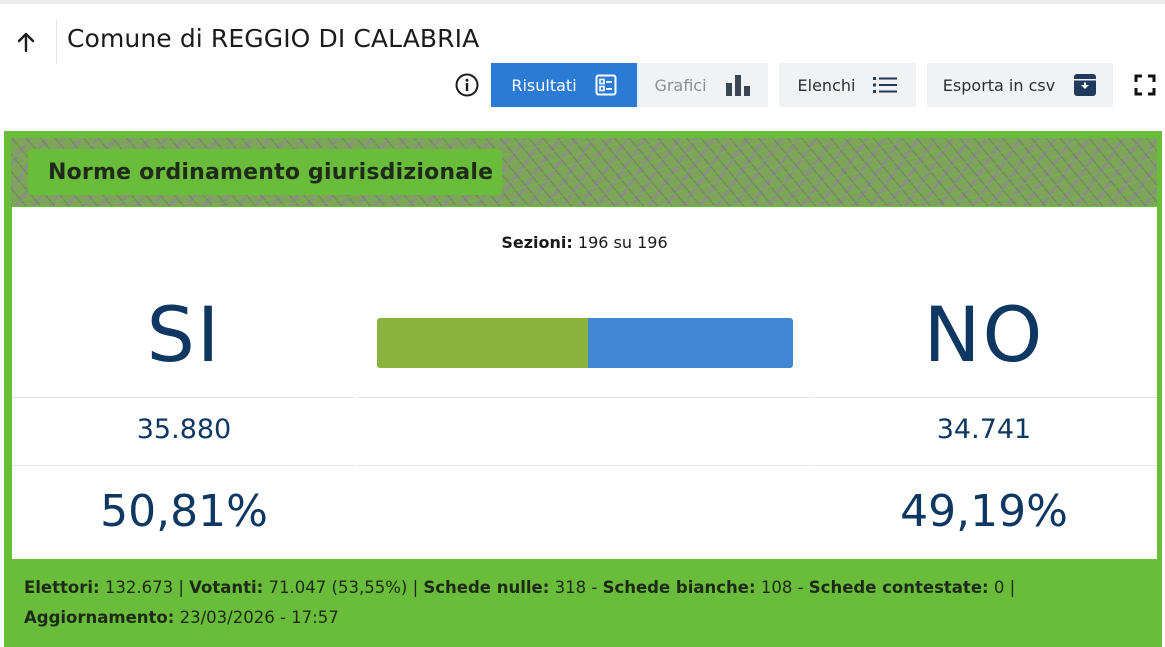 This screenshot has height=647, width=1165. I want to click on no-percent: 49,19%, so click(984, 511).